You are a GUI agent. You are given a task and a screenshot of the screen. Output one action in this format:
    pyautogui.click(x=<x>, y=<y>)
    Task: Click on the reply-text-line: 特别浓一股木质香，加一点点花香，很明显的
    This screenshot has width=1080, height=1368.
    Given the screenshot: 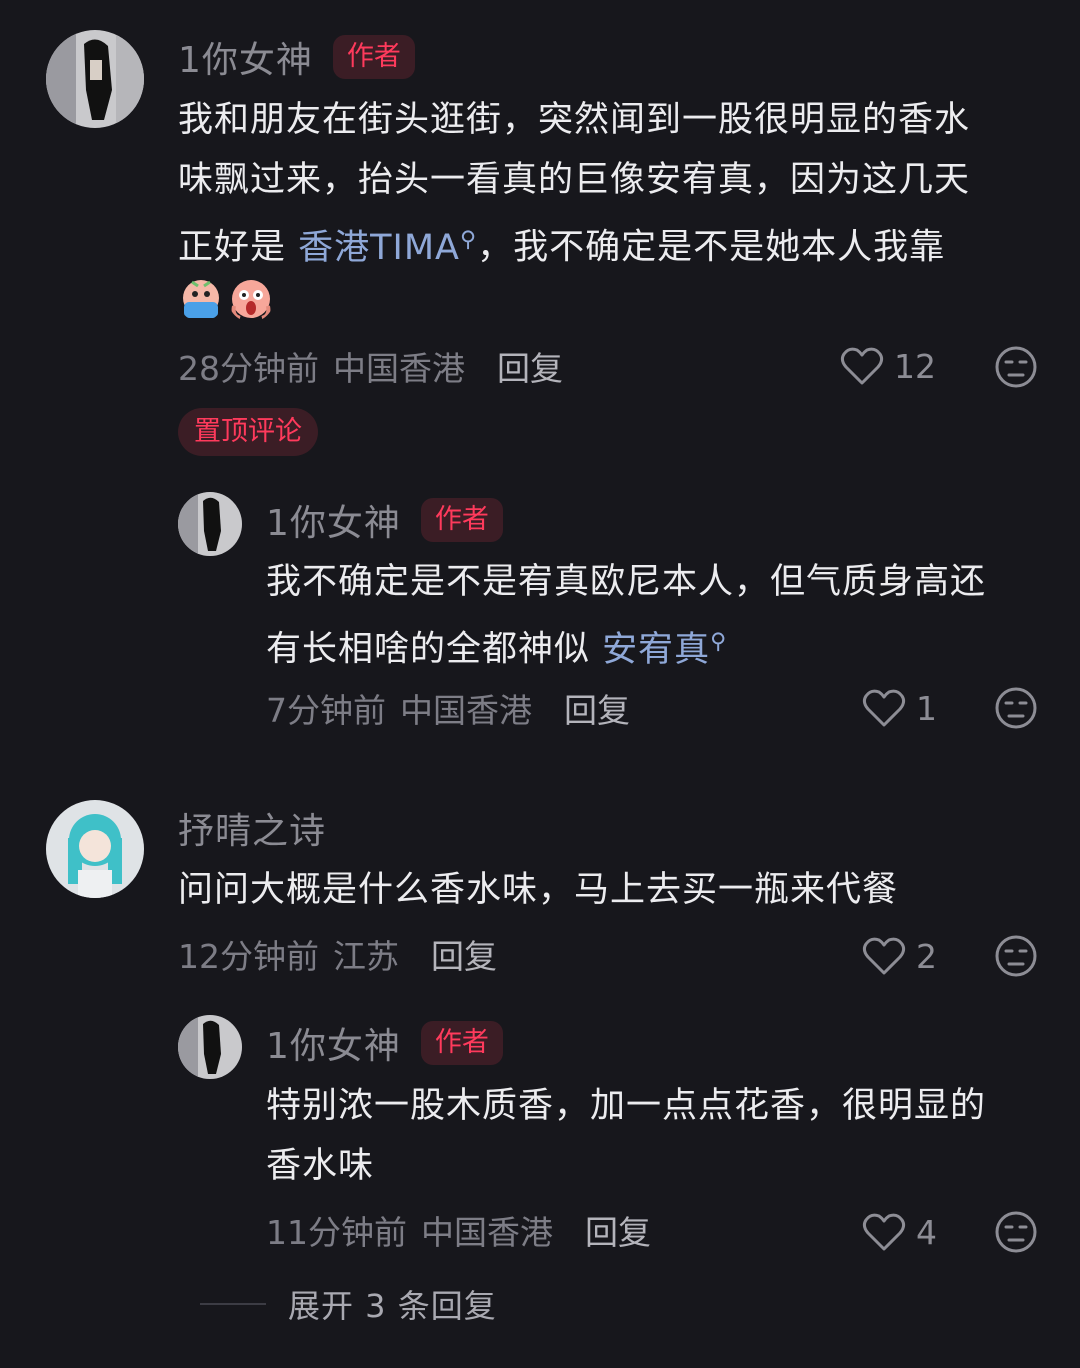 What is the action you would take?
    pyautogui.click(x=626, y=1106)
    